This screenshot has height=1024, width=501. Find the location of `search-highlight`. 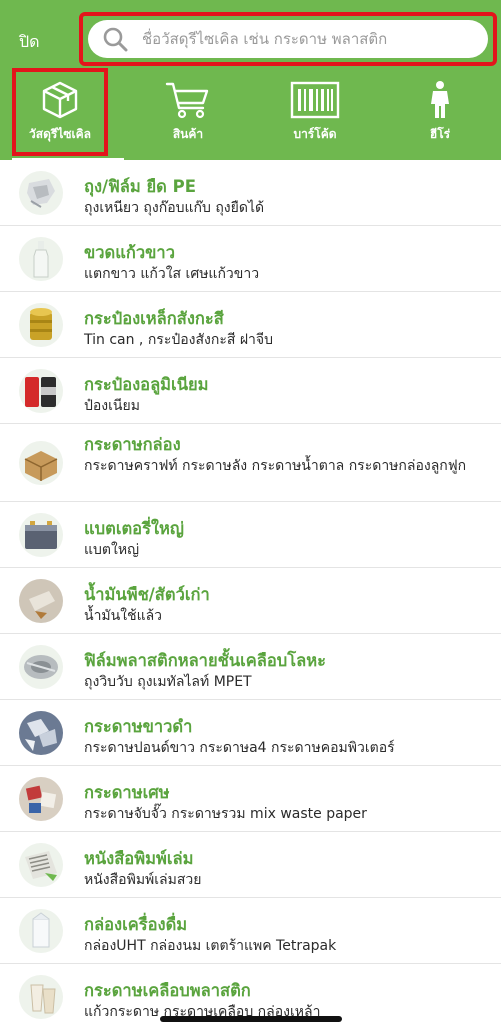

search-highlight is located at coordinates (288, 39).